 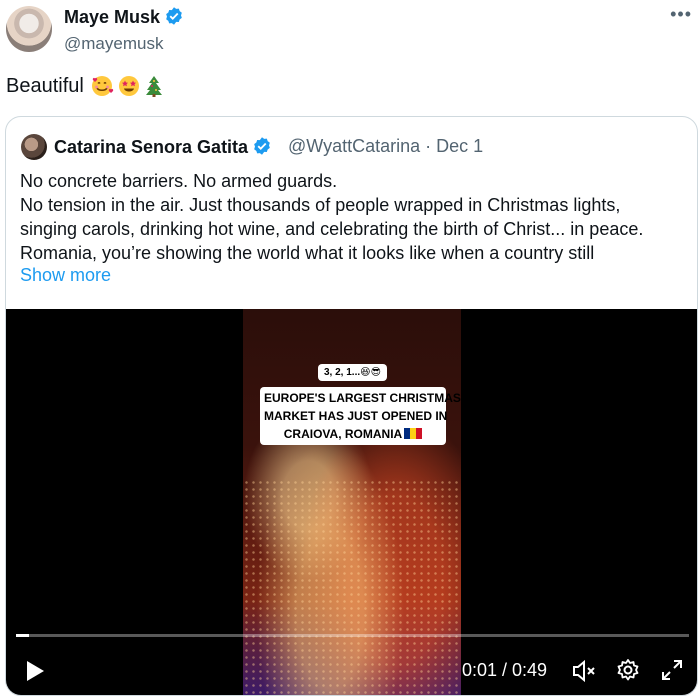 I want to click on quote-author-name: Catarina Senora Gatita, so click(x=151, y=147).